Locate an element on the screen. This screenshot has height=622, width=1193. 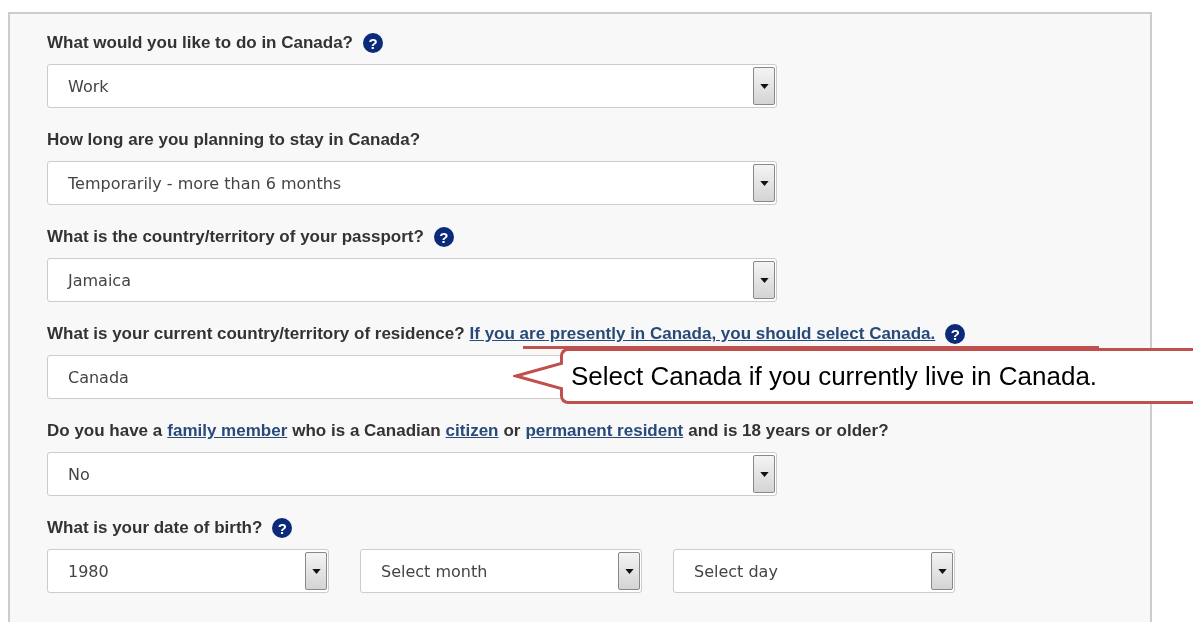
help-link: citizen is located at coordinates (472, 431).